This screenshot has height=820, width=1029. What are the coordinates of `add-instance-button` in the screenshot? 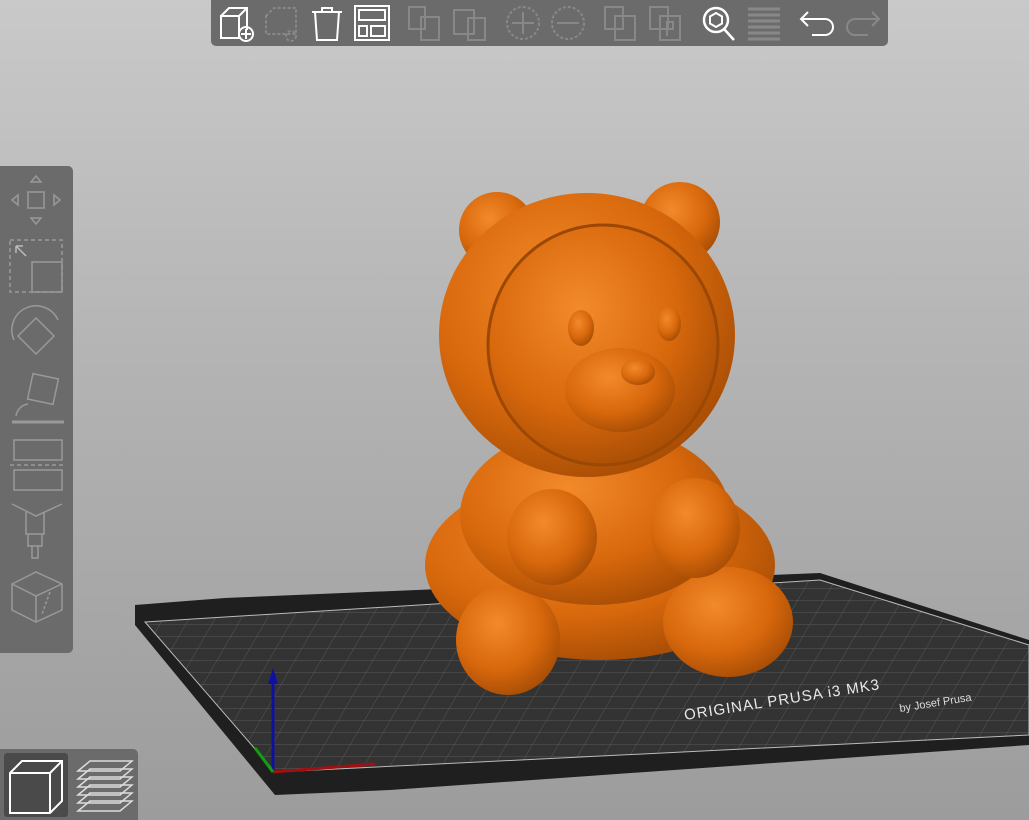 It's located at (522, 23).